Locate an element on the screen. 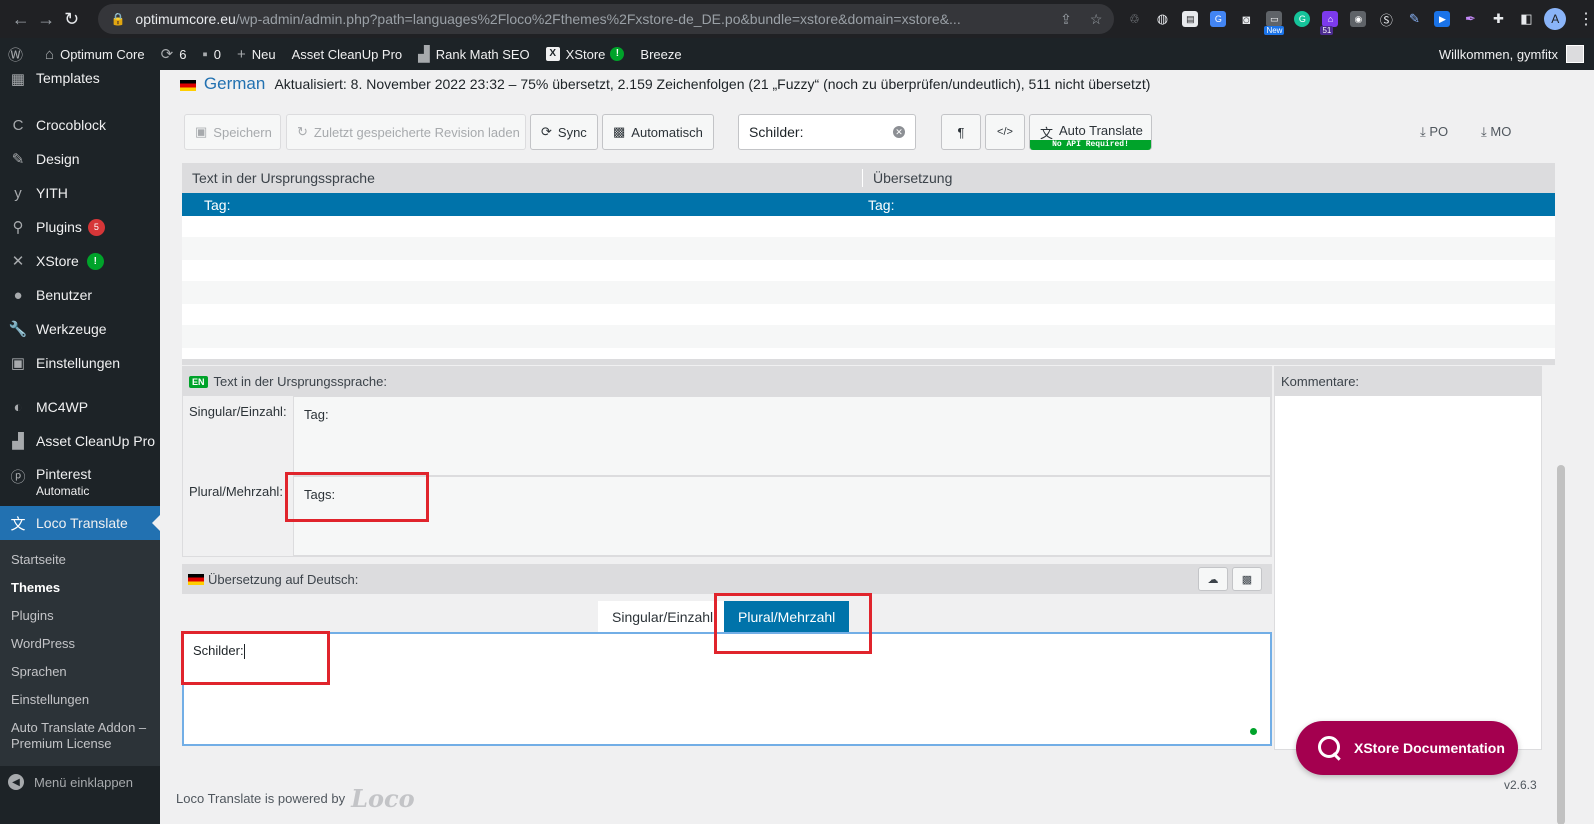 This screenshot has width=1594, height=824. keyboard-extension-icon: ▤ is located at coordinates (1190, 19).